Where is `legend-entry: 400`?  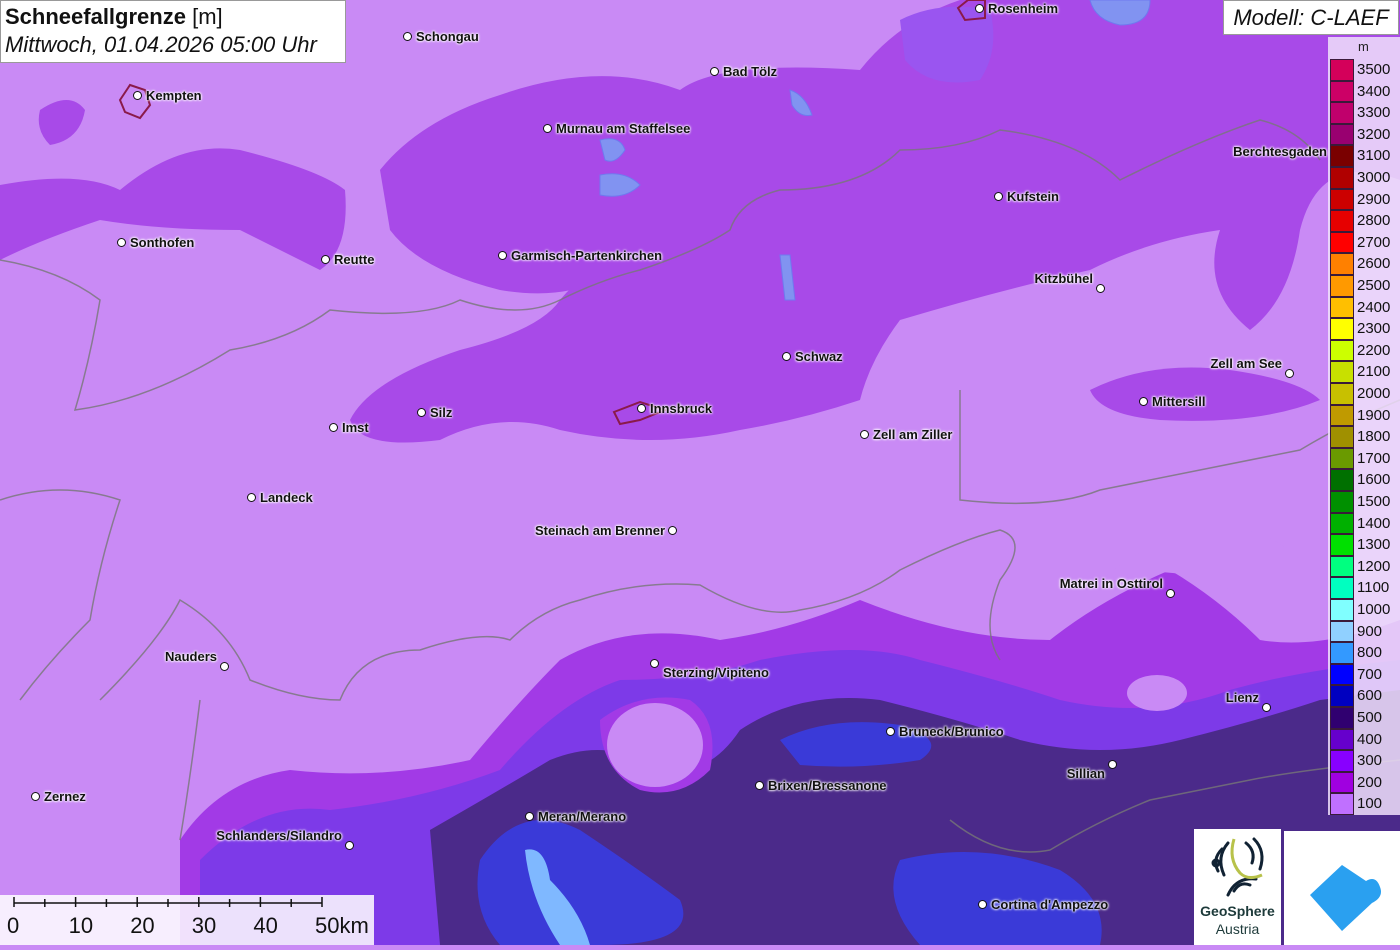 legend-entry: 400 is located at coordinates (1365, 739).